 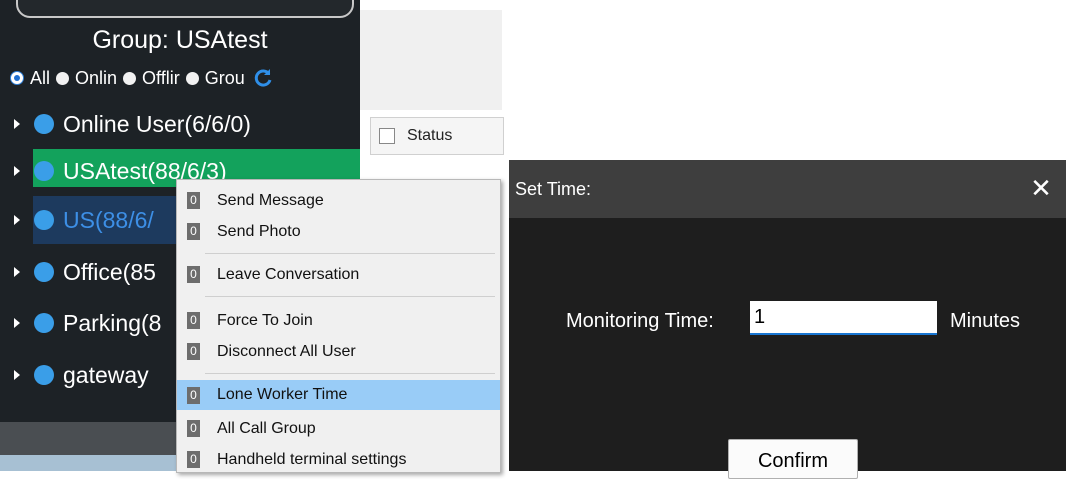 I want to click on menu-item-label: All Call Group, so click(x=266, y=428).